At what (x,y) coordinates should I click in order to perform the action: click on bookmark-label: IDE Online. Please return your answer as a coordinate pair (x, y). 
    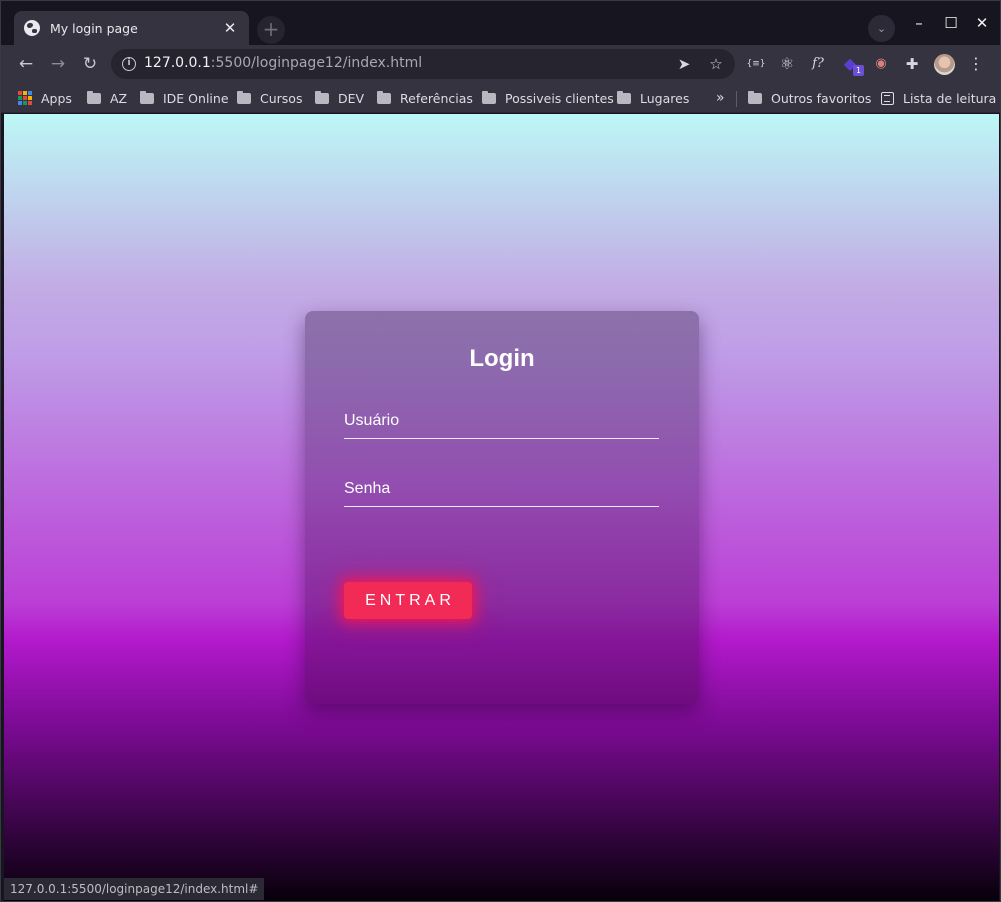
    Looking at the image, I should click on (196, 98).